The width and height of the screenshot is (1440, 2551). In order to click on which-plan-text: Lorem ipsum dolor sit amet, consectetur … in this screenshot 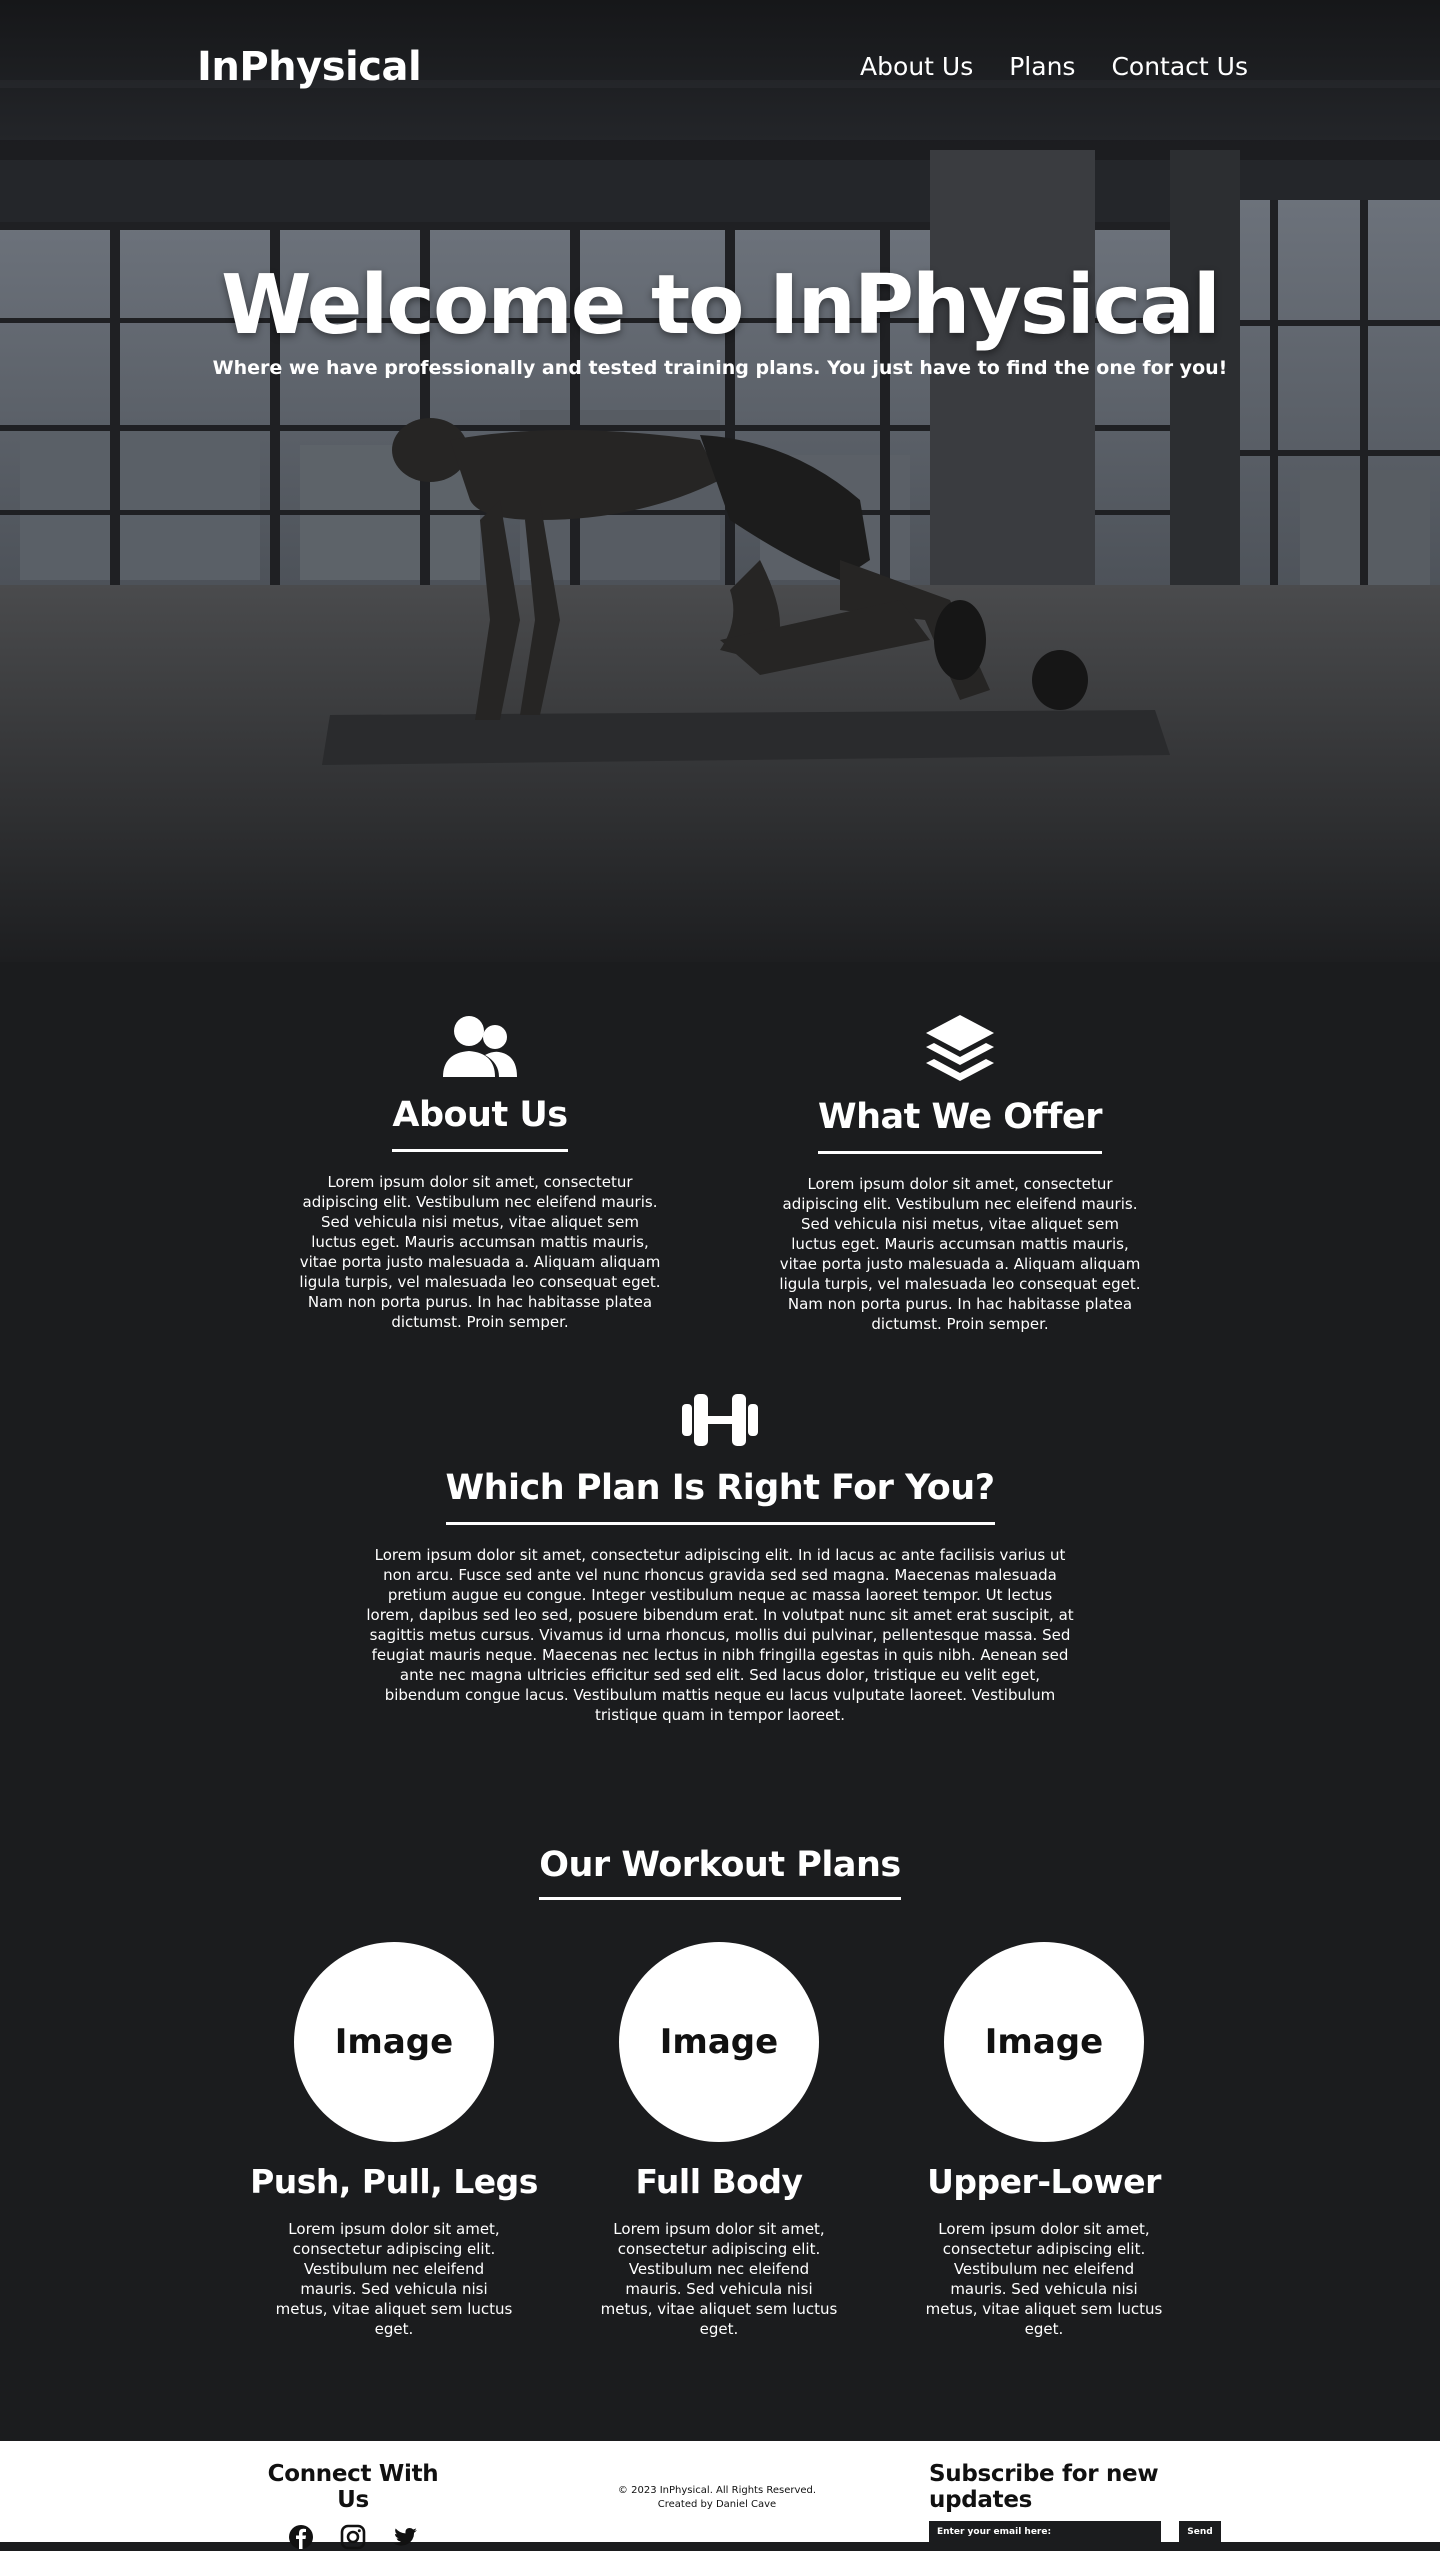, I will do `click(720, 1635)`.